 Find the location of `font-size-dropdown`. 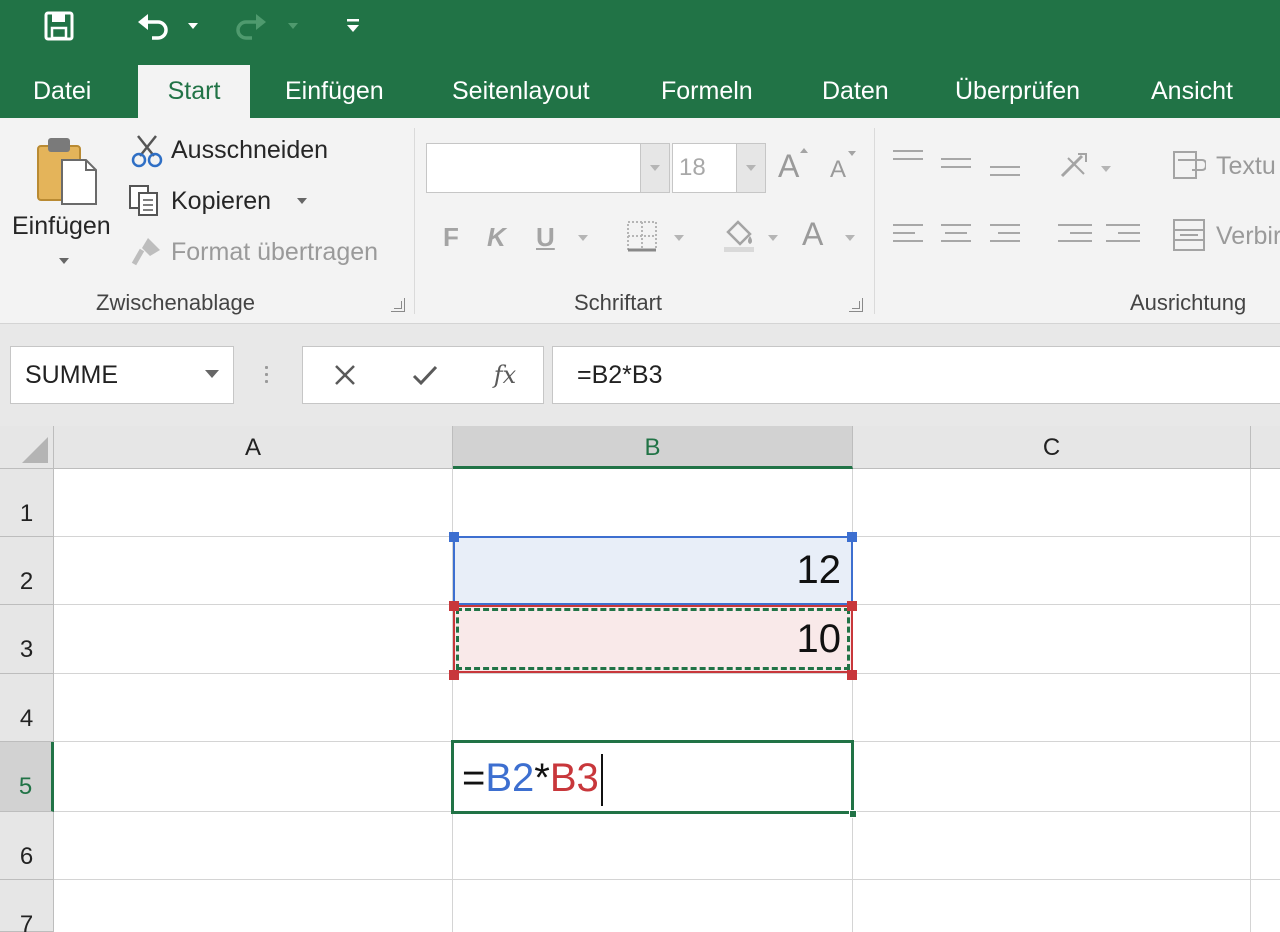

font-size-dropdown is located at coordinates (751, 168).